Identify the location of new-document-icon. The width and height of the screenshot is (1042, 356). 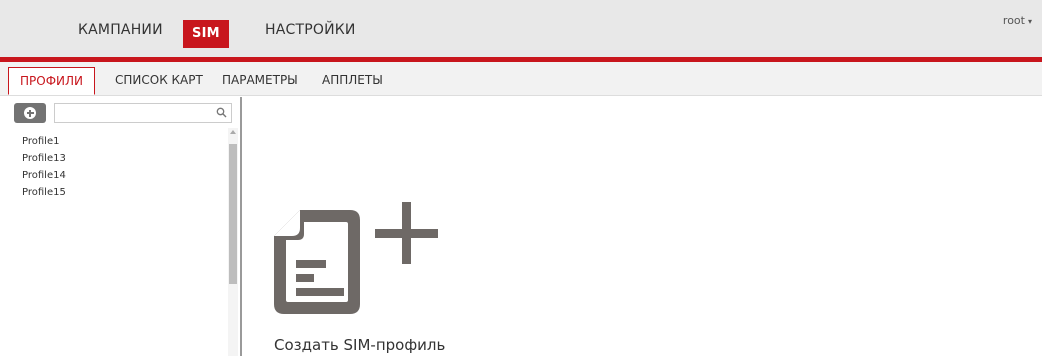
(356, 258).